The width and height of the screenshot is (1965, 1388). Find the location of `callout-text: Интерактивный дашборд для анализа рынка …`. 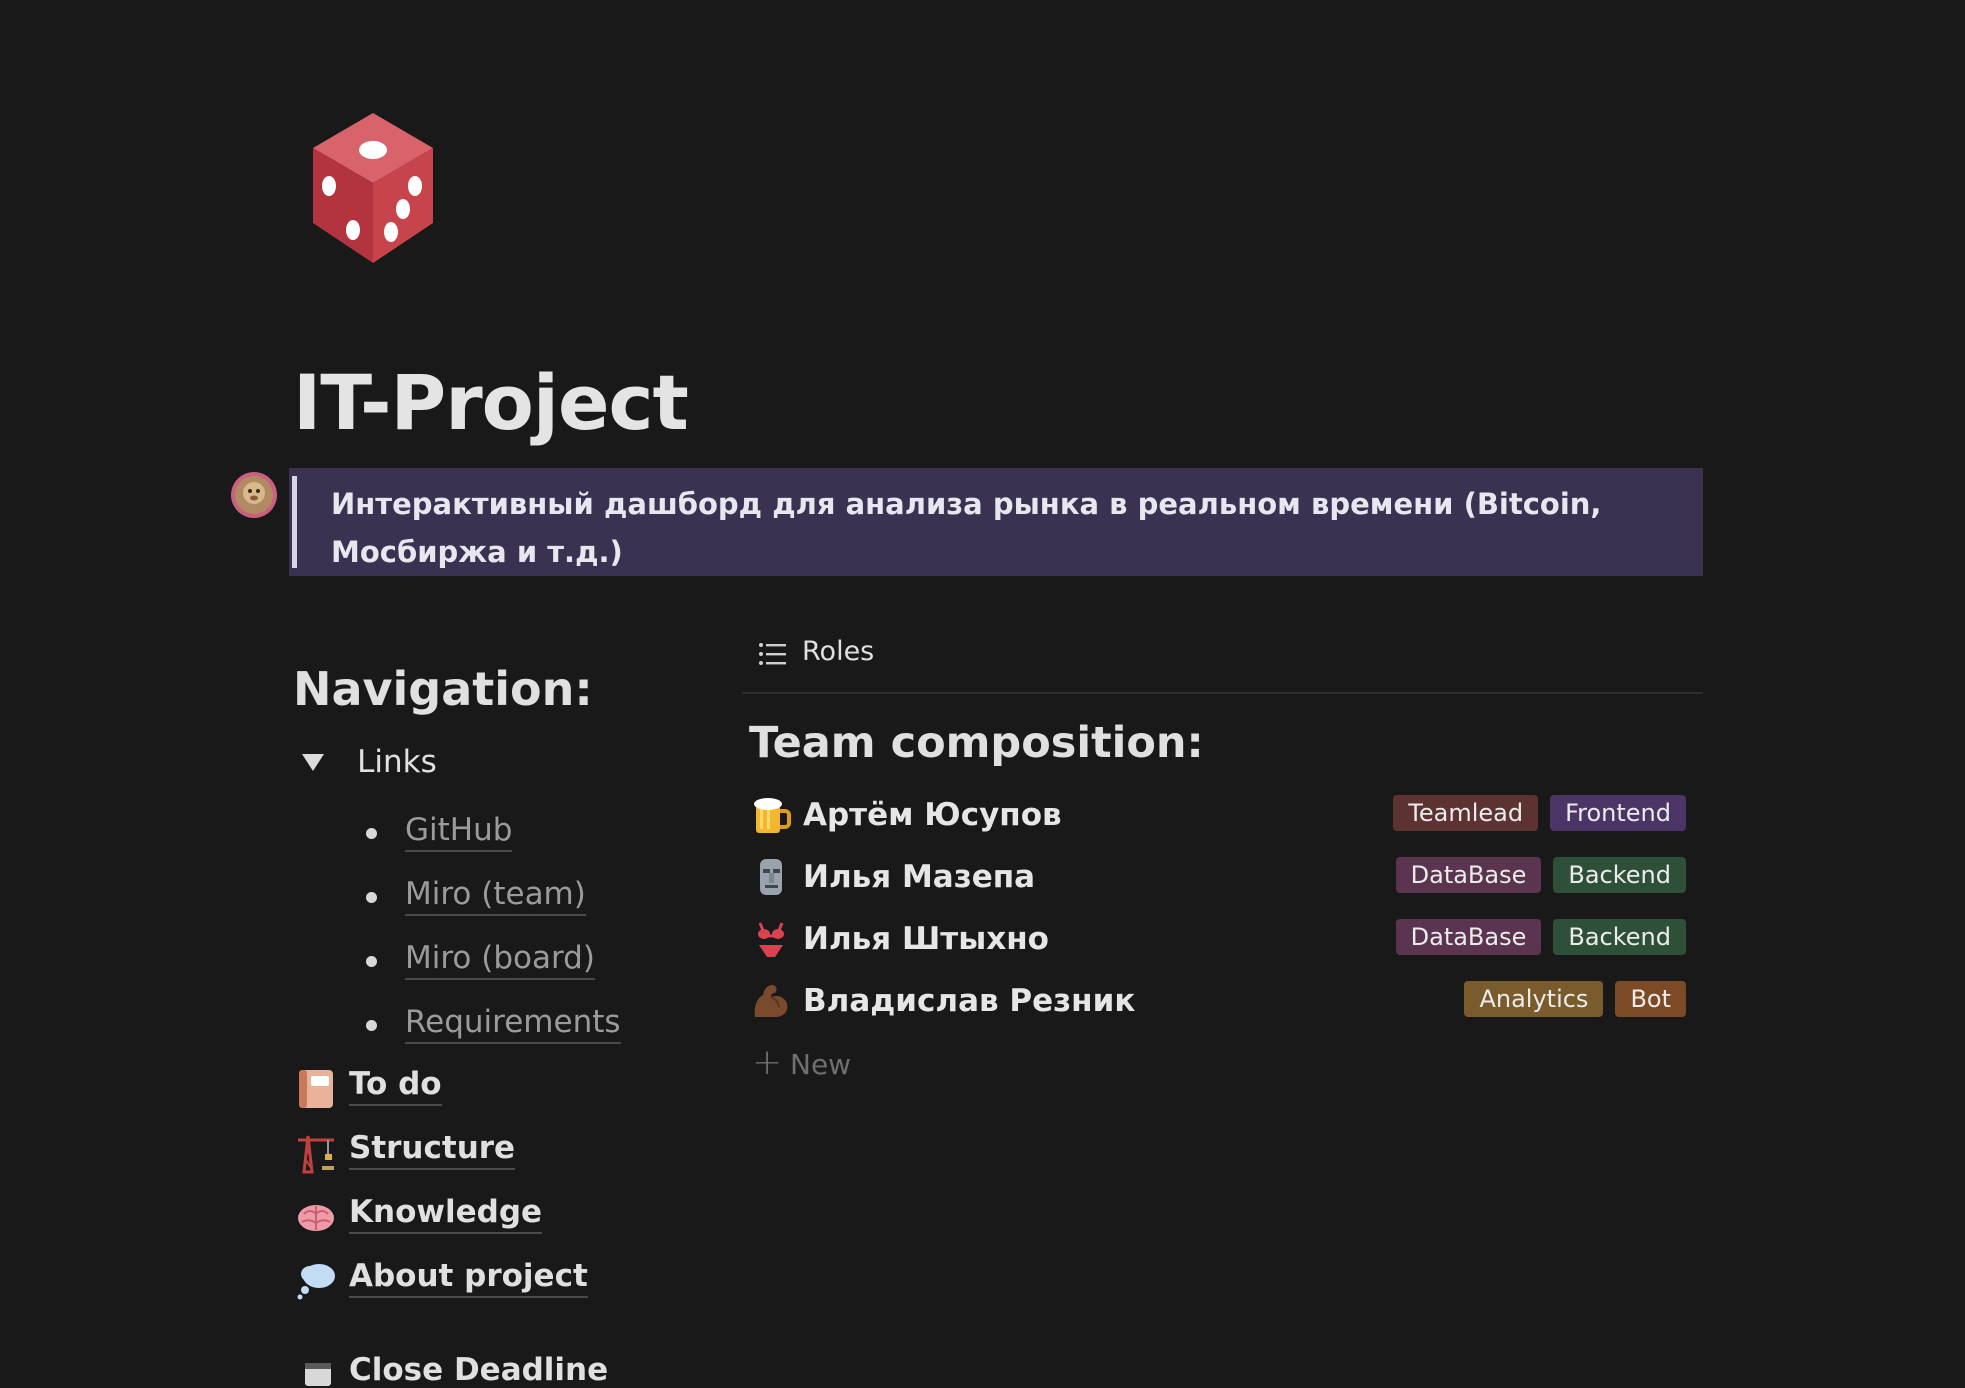

callout-text: Интерактивный дашборд для анализа рынка … is located at coordinates (1001, 528).